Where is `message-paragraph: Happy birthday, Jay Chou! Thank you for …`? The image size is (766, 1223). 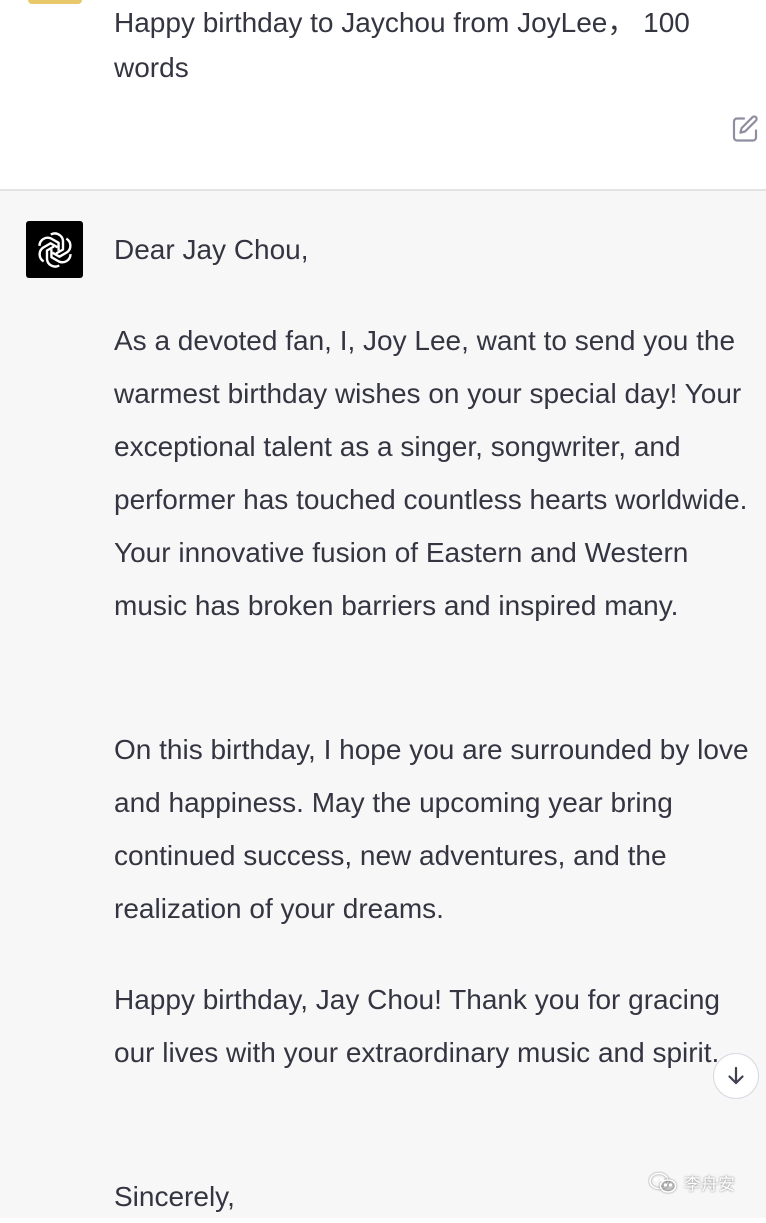
message-paragraph: Happy birthday, Jay Chou! Thank you for … is located at coordinates (417, 1026).